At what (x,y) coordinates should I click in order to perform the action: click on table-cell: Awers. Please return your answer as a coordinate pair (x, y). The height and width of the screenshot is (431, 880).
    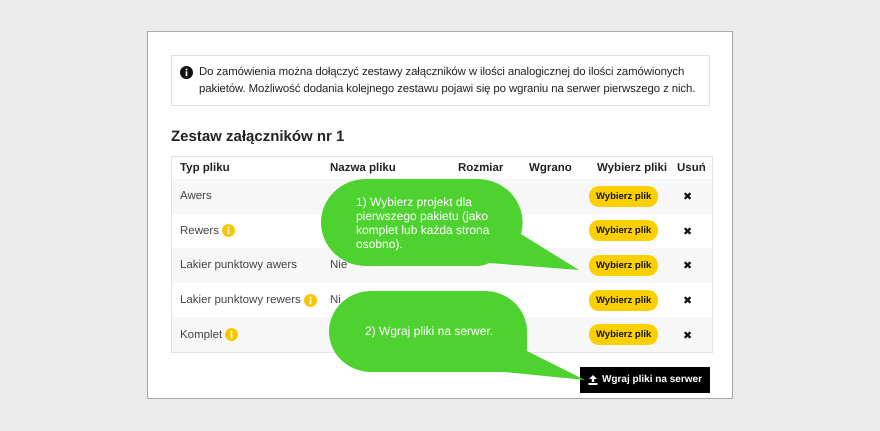
    Looking at the image, I should click on (196, 196).